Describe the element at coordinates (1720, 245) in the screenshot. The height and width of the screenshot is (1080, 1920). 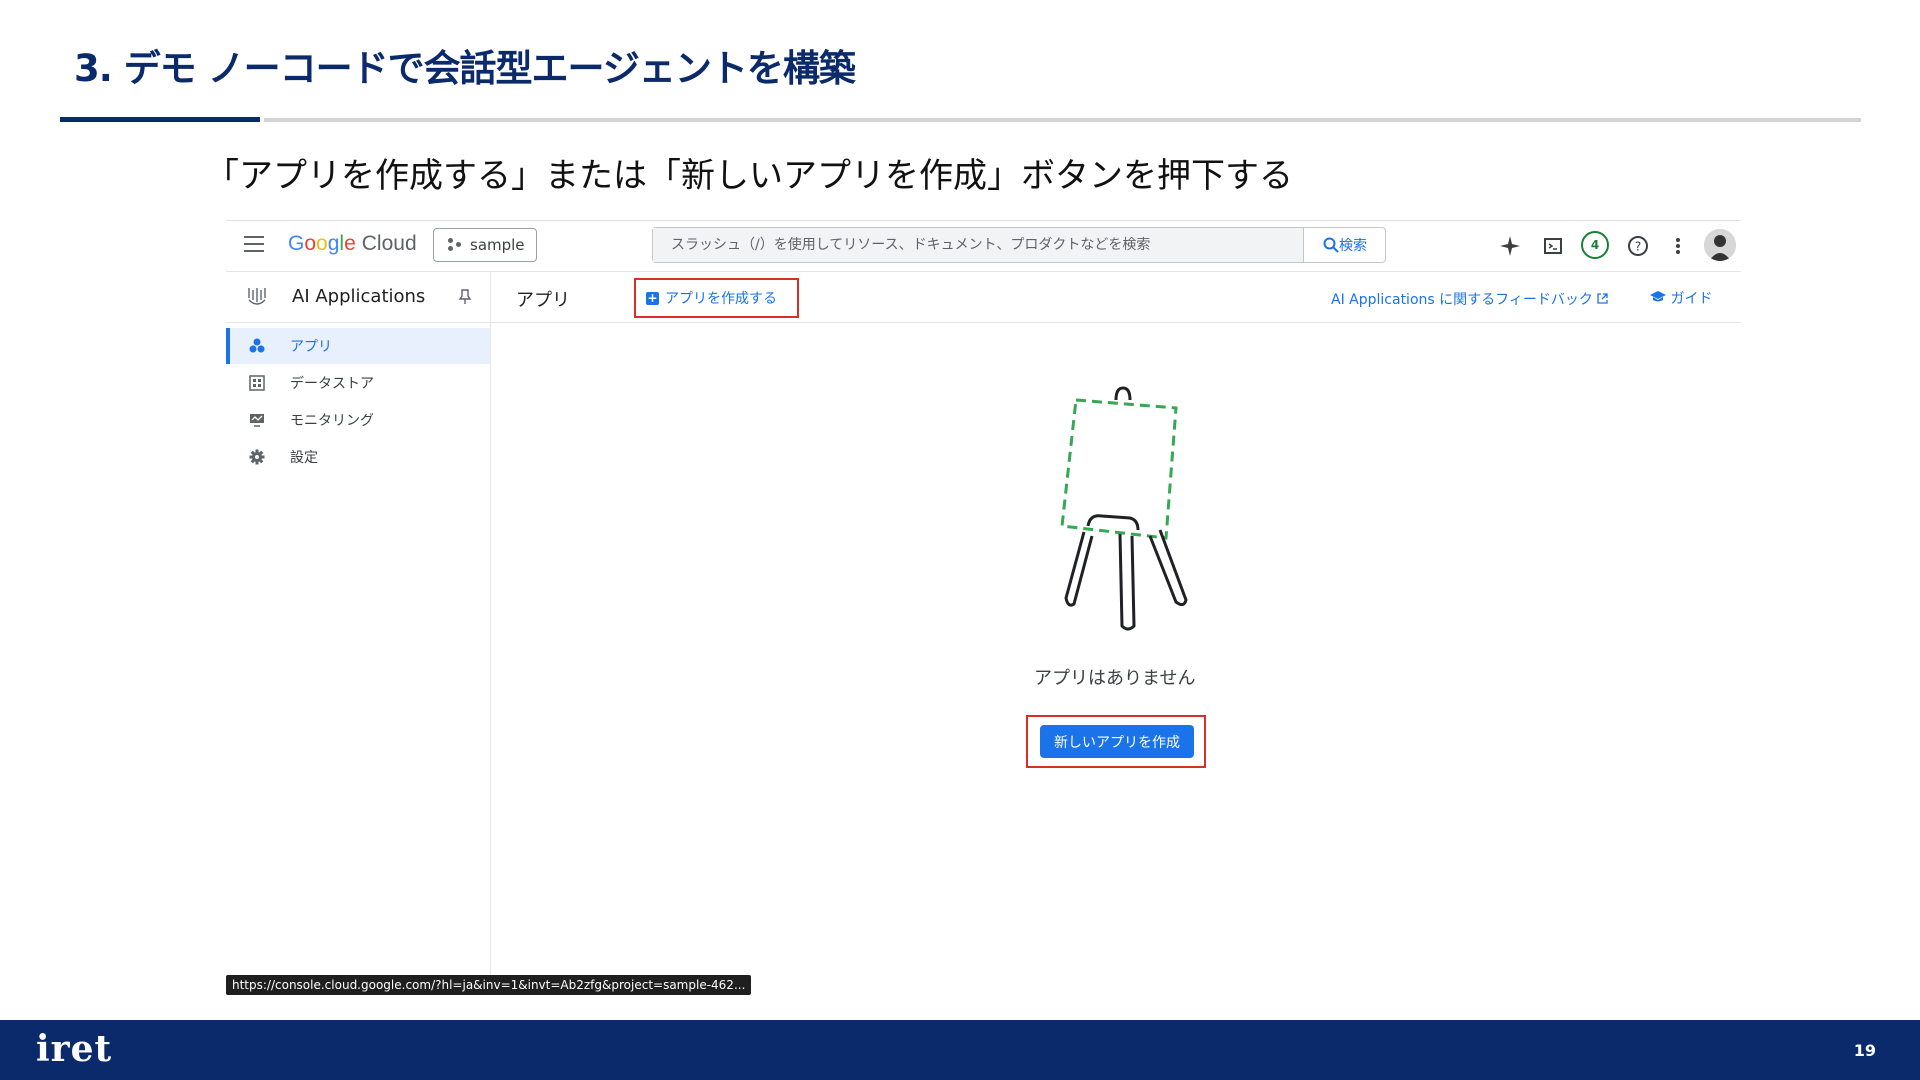
I see `avatar` at that location.